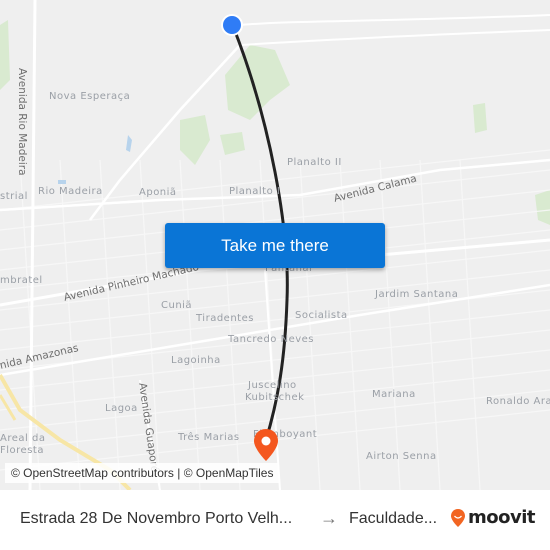 Image resolution: width=550 pixels, height=550 pixels. Describe the element at coordinates (225, 318) in the screenshot. I see `neighborhood-label: Tiradentes` at that location.